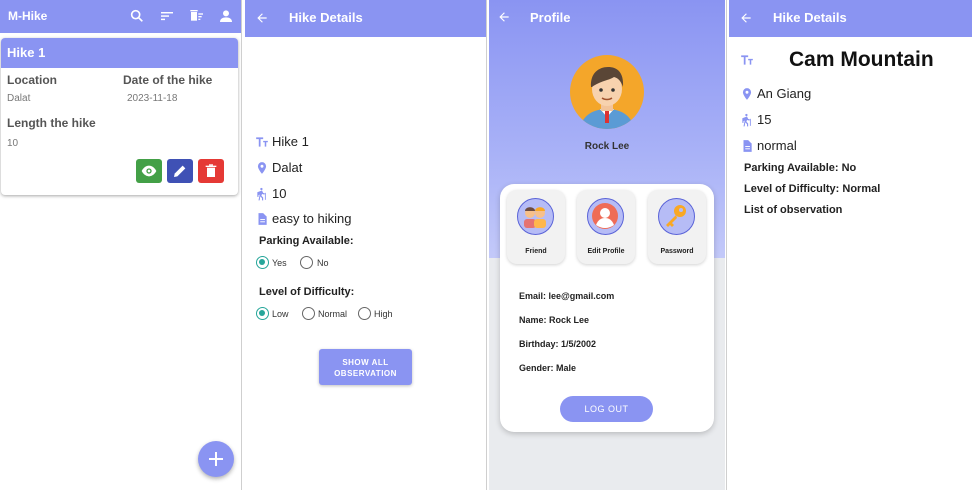 This screenshot has height=490, width=972. Describe the element at coordinates (32, 80) in the screenshot. I see `location-label: Location` at that location.